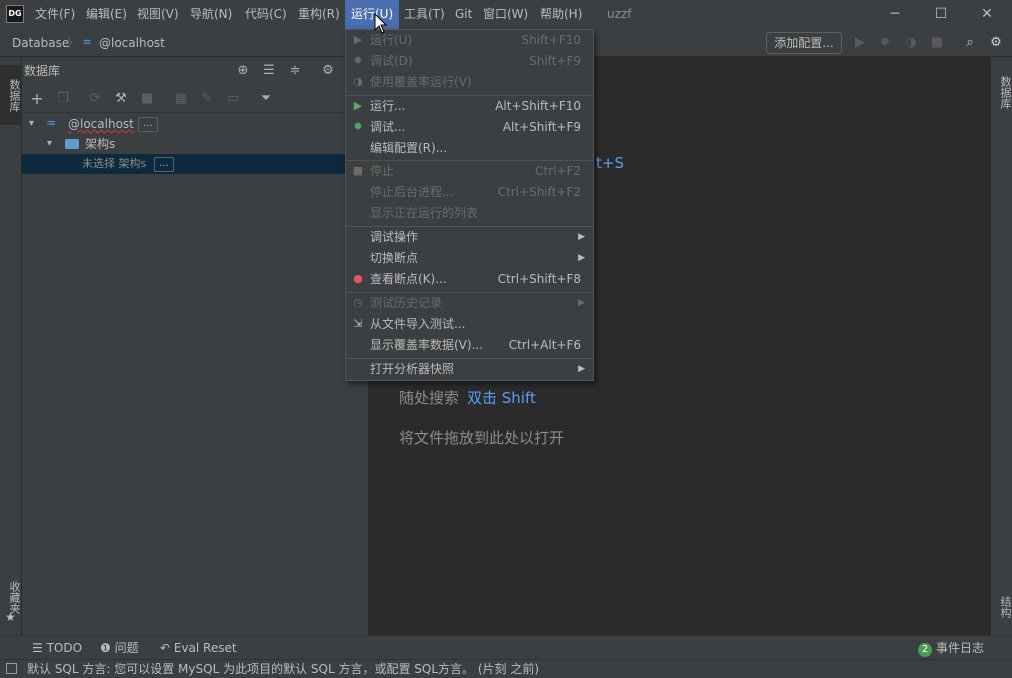 This screenshot has height=678, width=1012. I want to click on menu-code: 代码(C), so click(266, 14).